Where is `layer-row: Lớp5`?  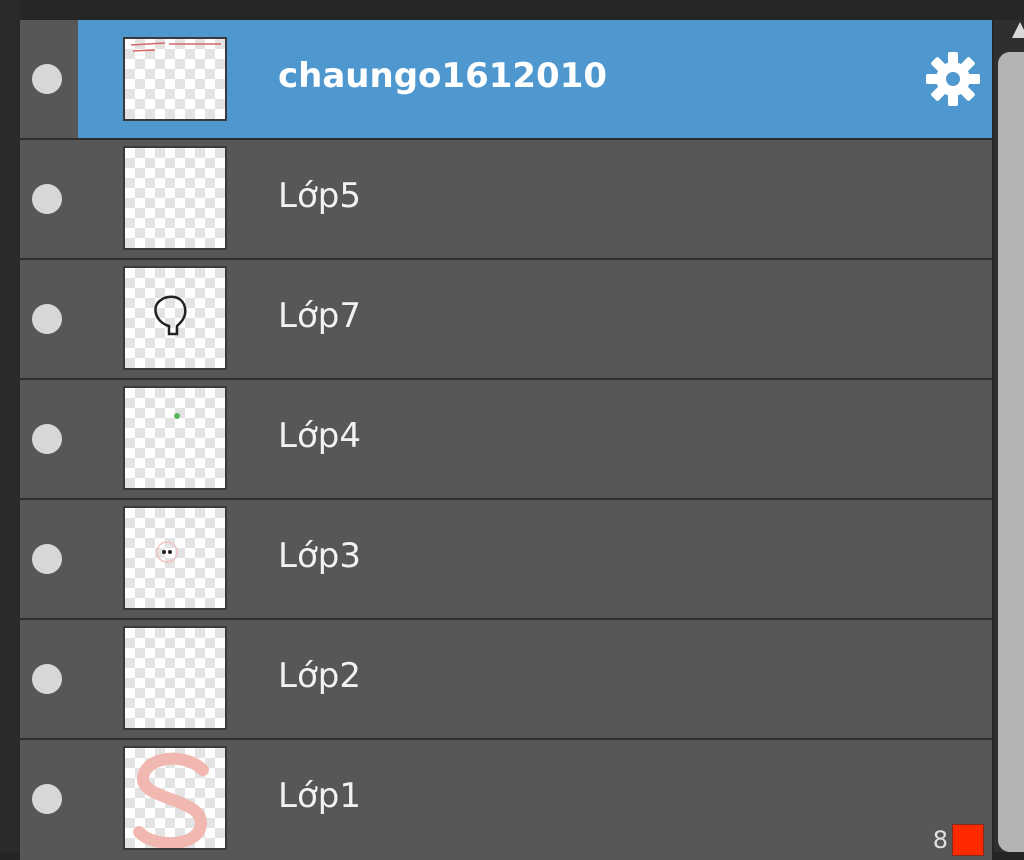
layer-row: Lớp5 is located at coordinates (506, 200).